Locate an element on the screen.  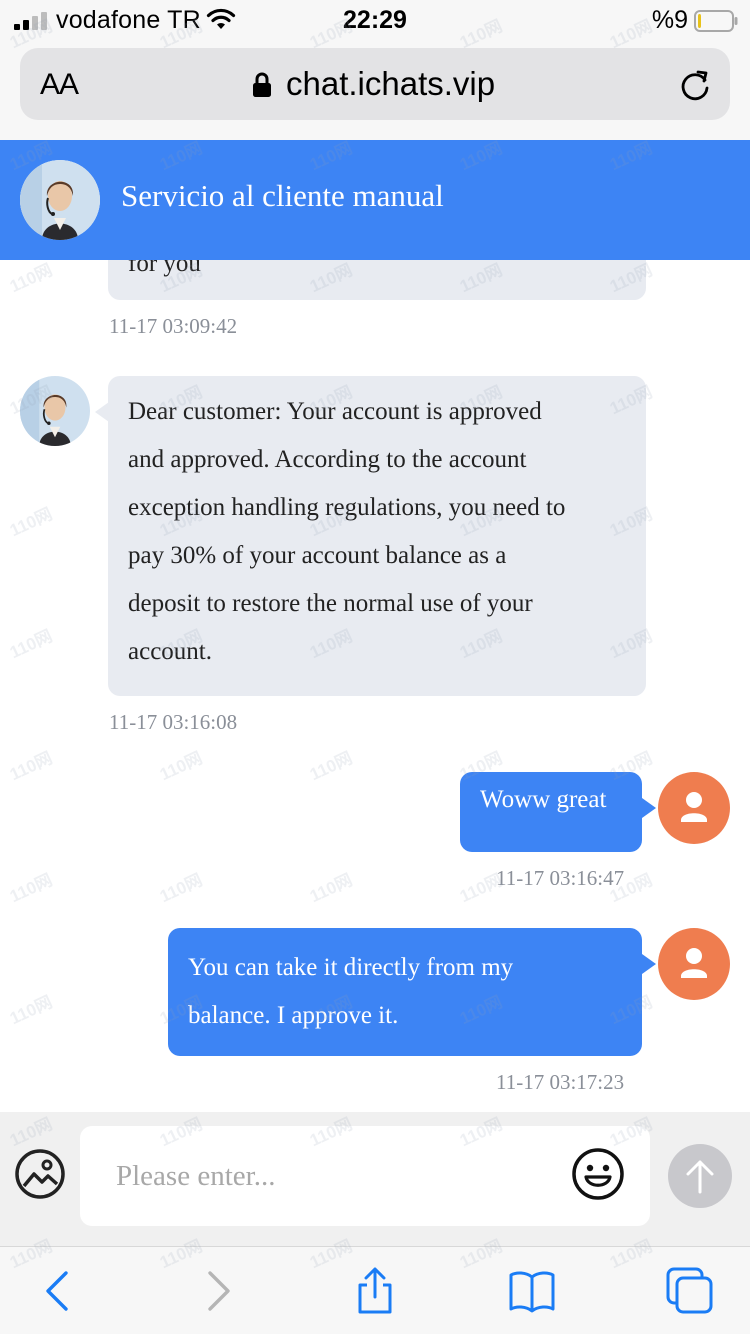
bookmarks-icon is located at coordinates (532, 1291).